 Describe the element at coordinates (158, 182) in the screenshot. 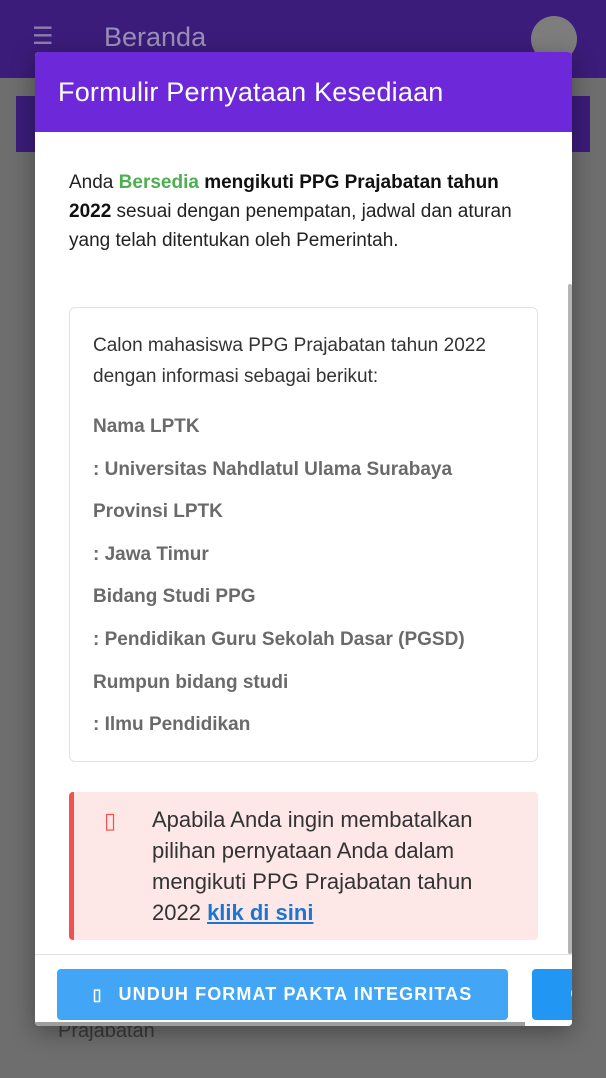

I see `intro-accent: Bersedia` at that location.